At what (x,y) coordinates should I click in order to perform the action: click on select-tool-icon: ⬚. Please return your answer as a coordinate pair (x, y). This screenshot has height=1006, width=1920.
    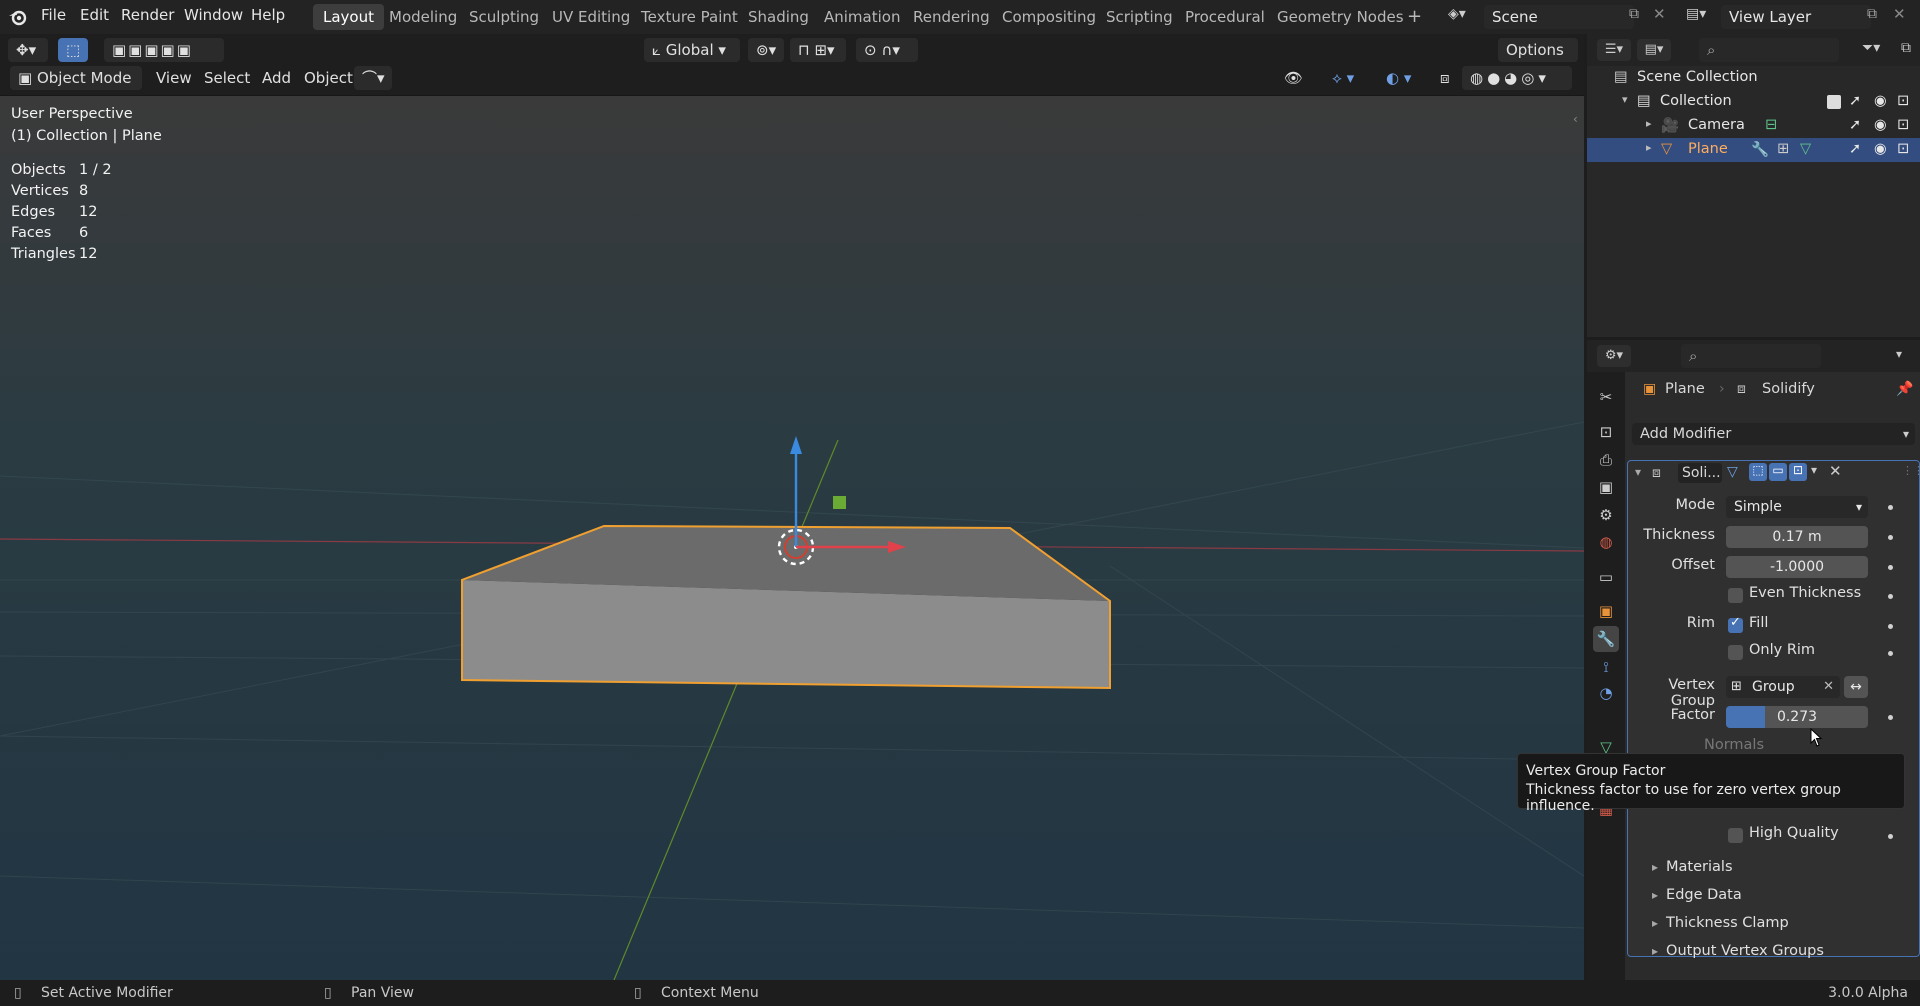
    Looking at the image, I should click on (73, 50).